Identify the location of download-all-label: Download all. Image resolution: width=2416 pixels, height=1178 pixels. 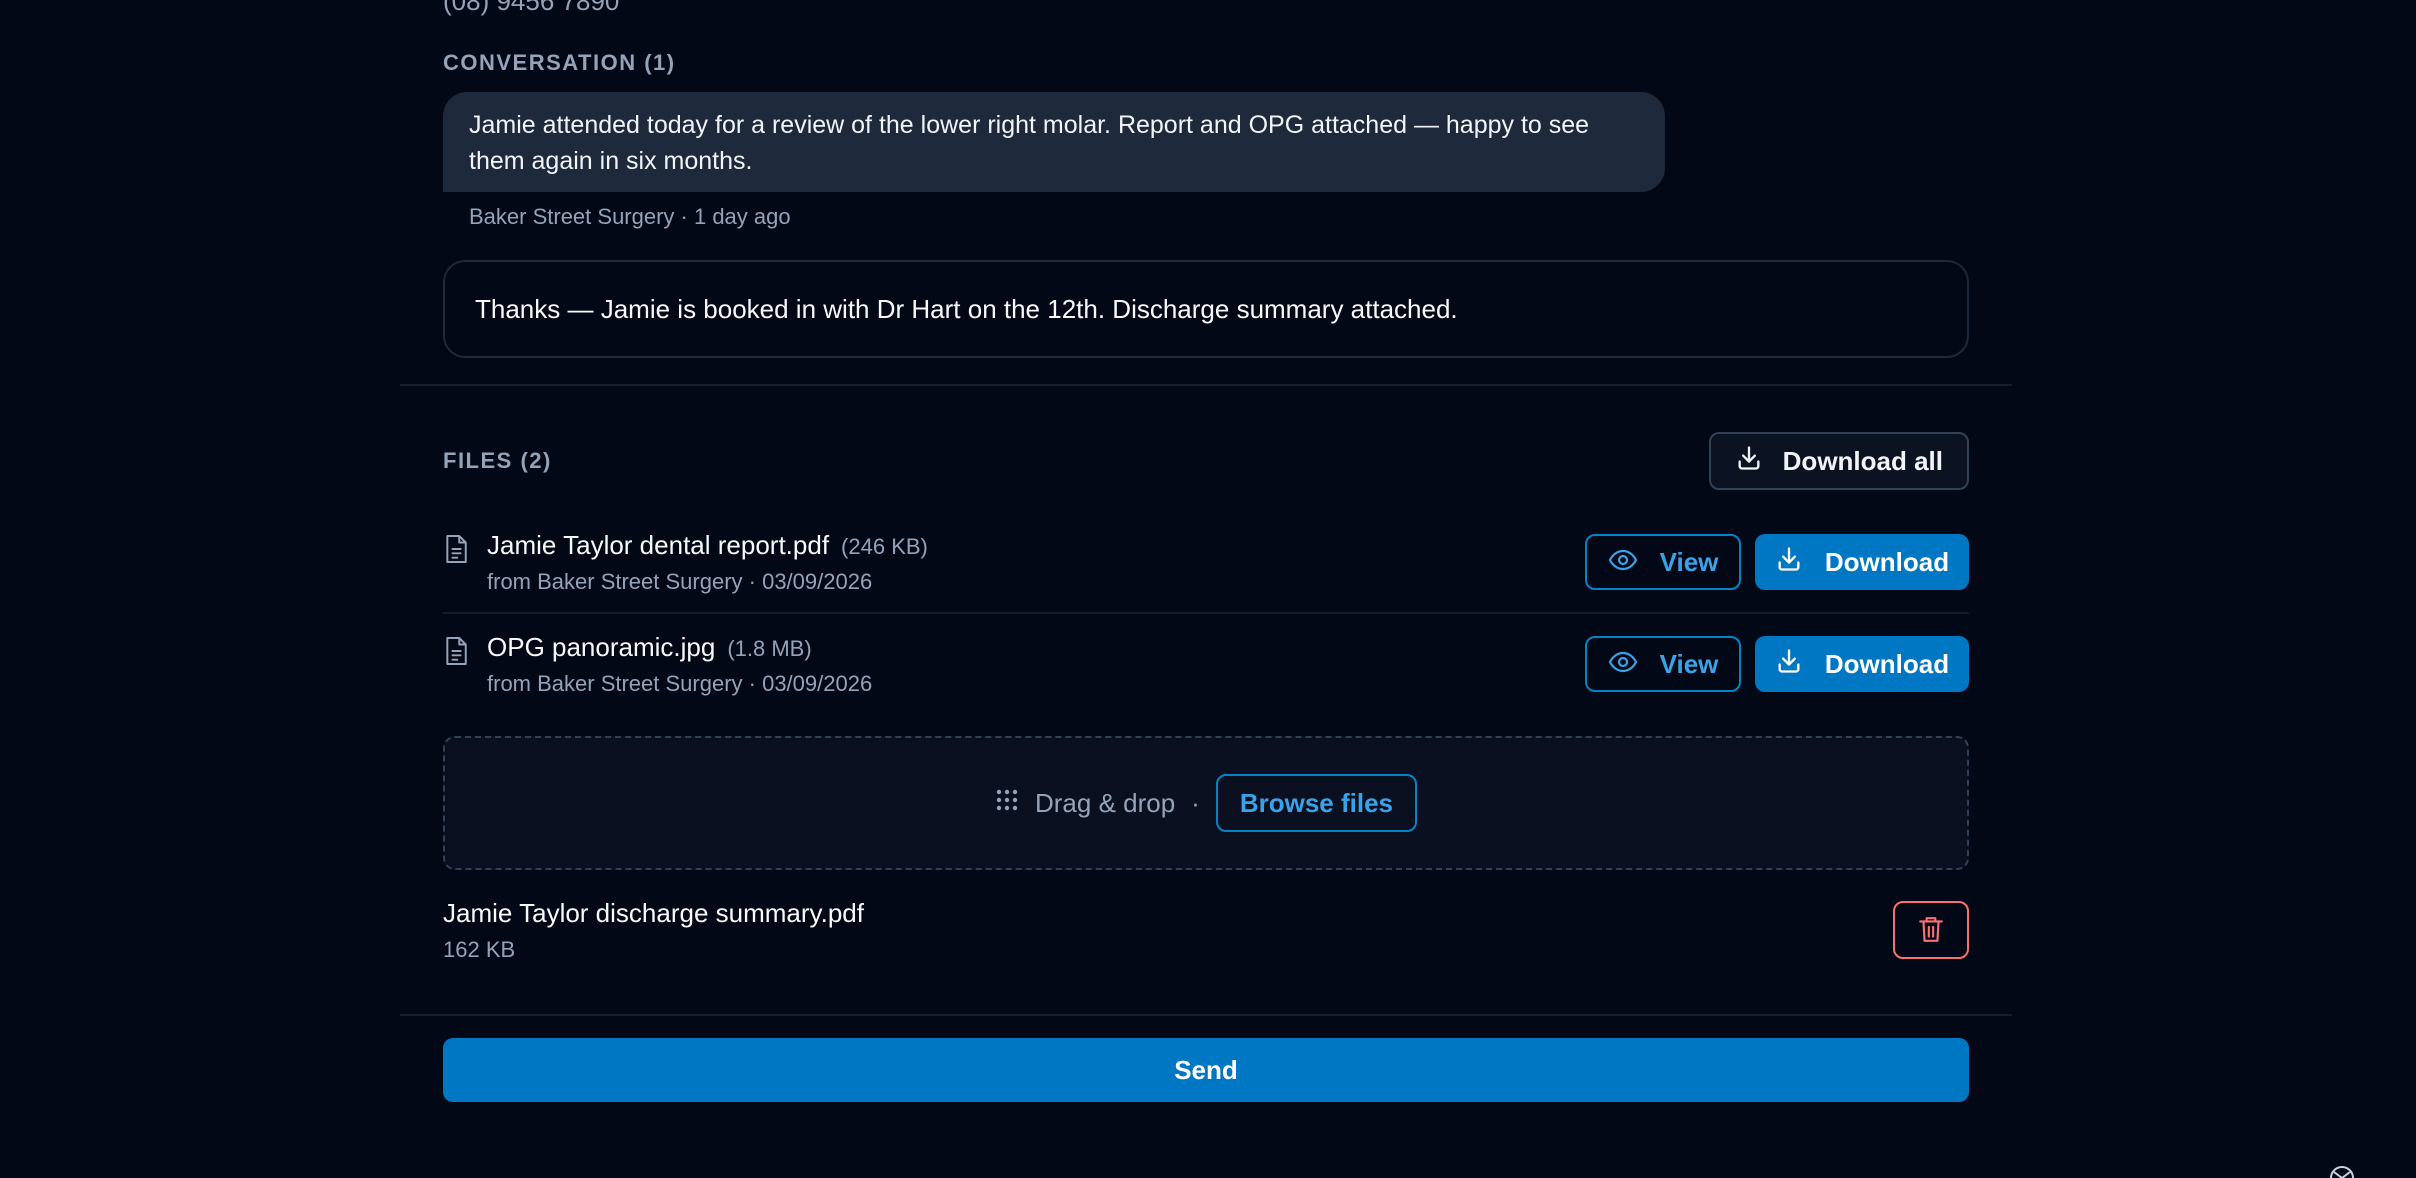
(1862, 460).